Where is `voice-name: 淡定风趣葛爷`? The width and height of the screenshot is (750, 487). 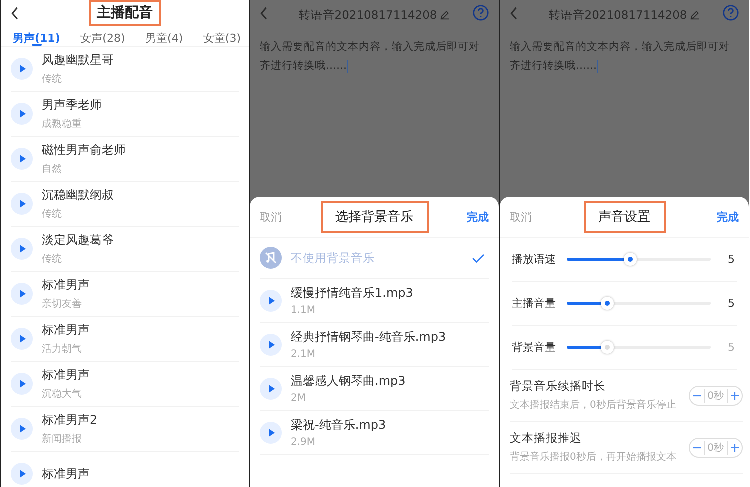 voice-name: 淡定风趣葛爷 is located at coordinates (78, 240).